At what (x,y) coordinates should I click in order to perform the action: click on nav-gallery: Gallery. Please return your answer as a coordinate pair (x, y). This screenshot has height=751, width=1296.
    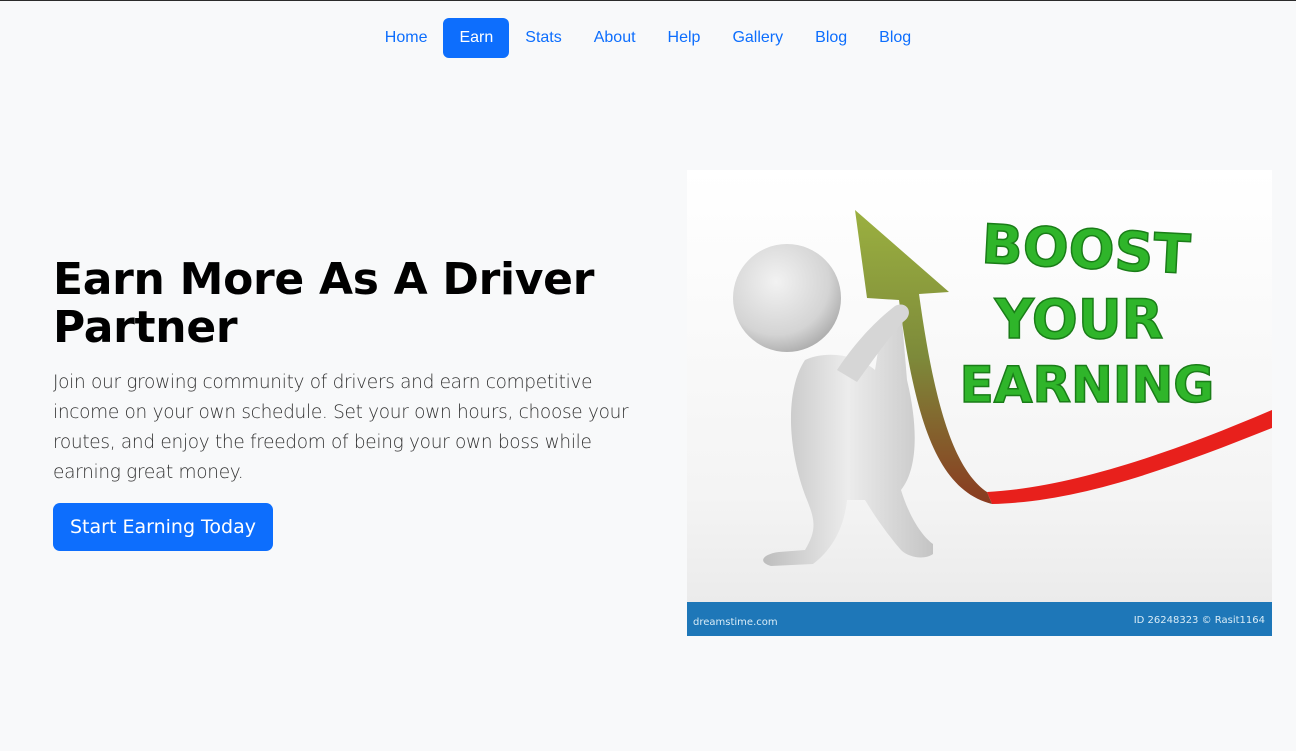
    Looking at the image, I should click on (757, 38).